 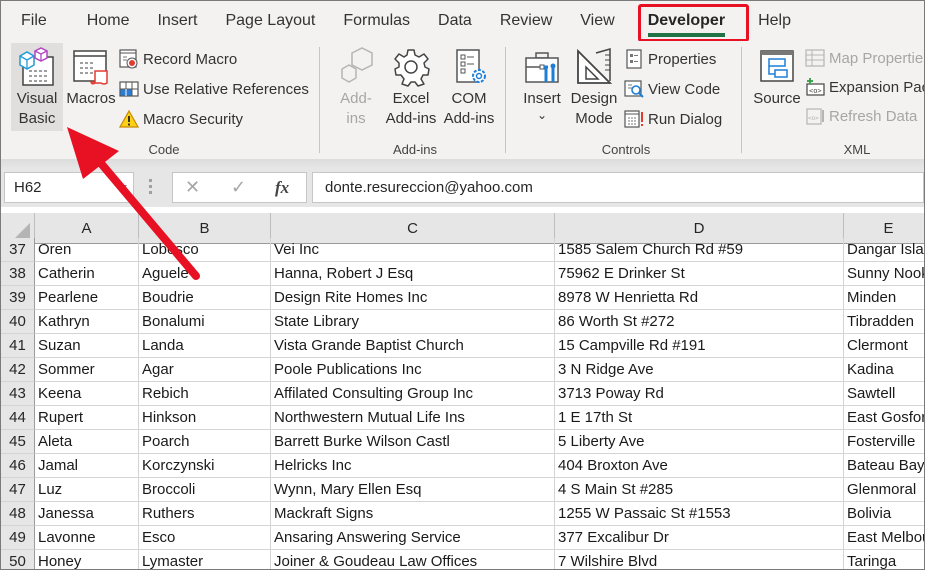 What do you see at coordinates (205, 322) in the screenshot?
I see `cell-b40: Bonalumi` at bounding box center [205, 322].